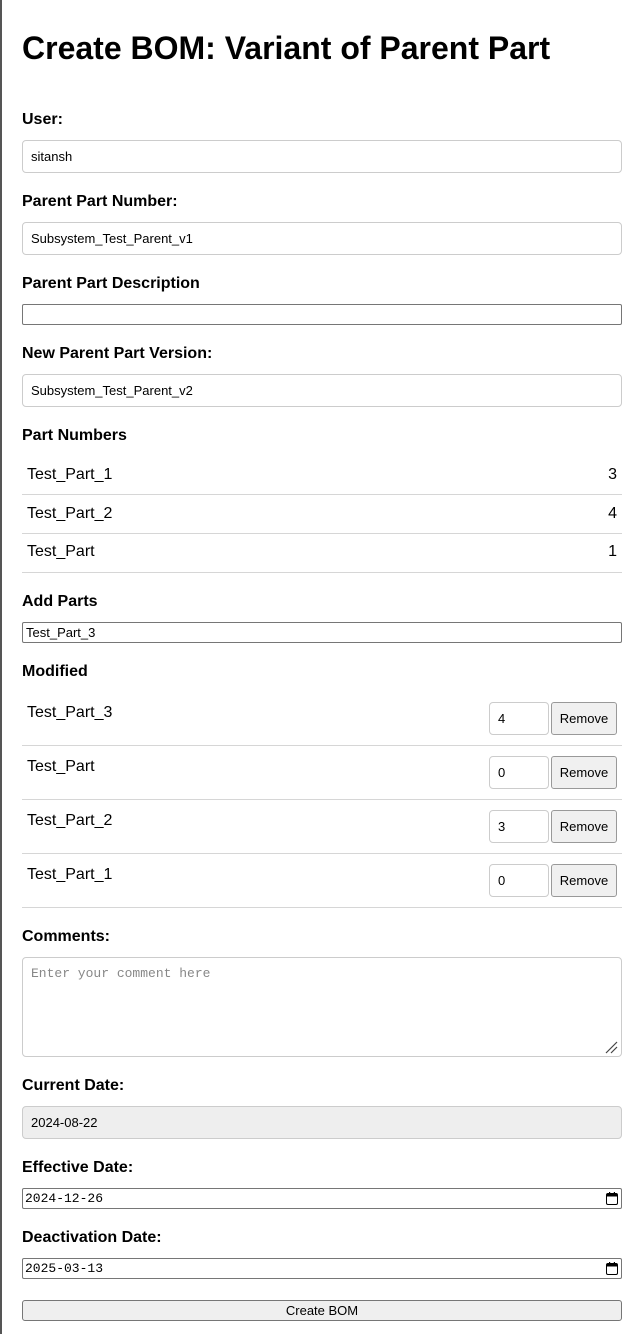 This screenshot has height=1334, width=640. I want to click on comments-textarea, so click(322, 1007).